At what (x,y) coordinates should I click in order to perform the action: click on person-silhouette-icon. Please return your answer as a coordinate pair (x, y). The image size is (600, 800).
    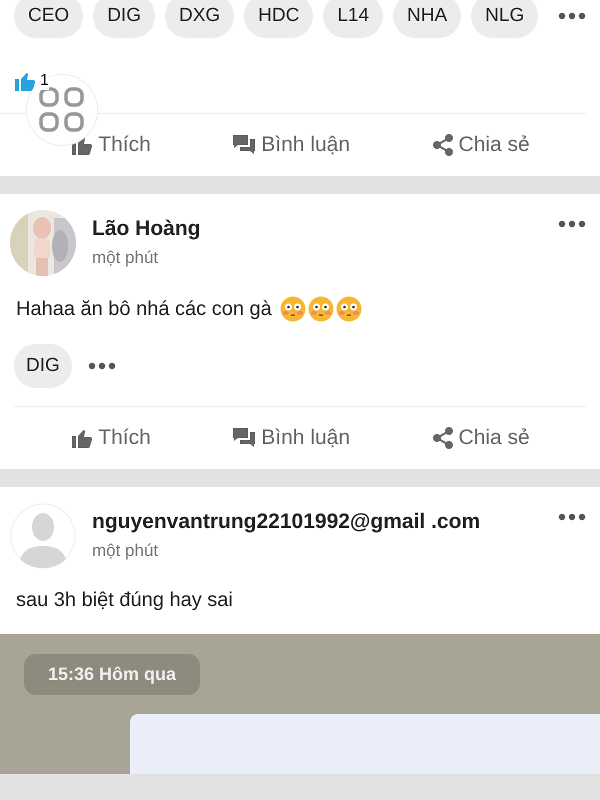
    Looking at the image, I should click on (43, 536).